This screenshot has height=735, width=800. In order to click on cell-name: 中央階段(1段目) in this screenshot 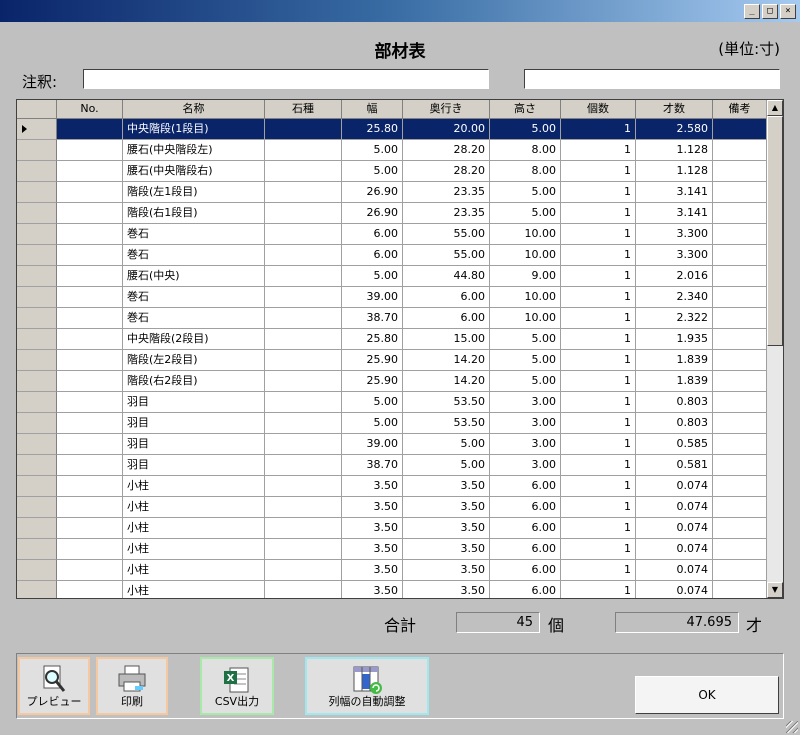, I will do `click(194, 129)`.